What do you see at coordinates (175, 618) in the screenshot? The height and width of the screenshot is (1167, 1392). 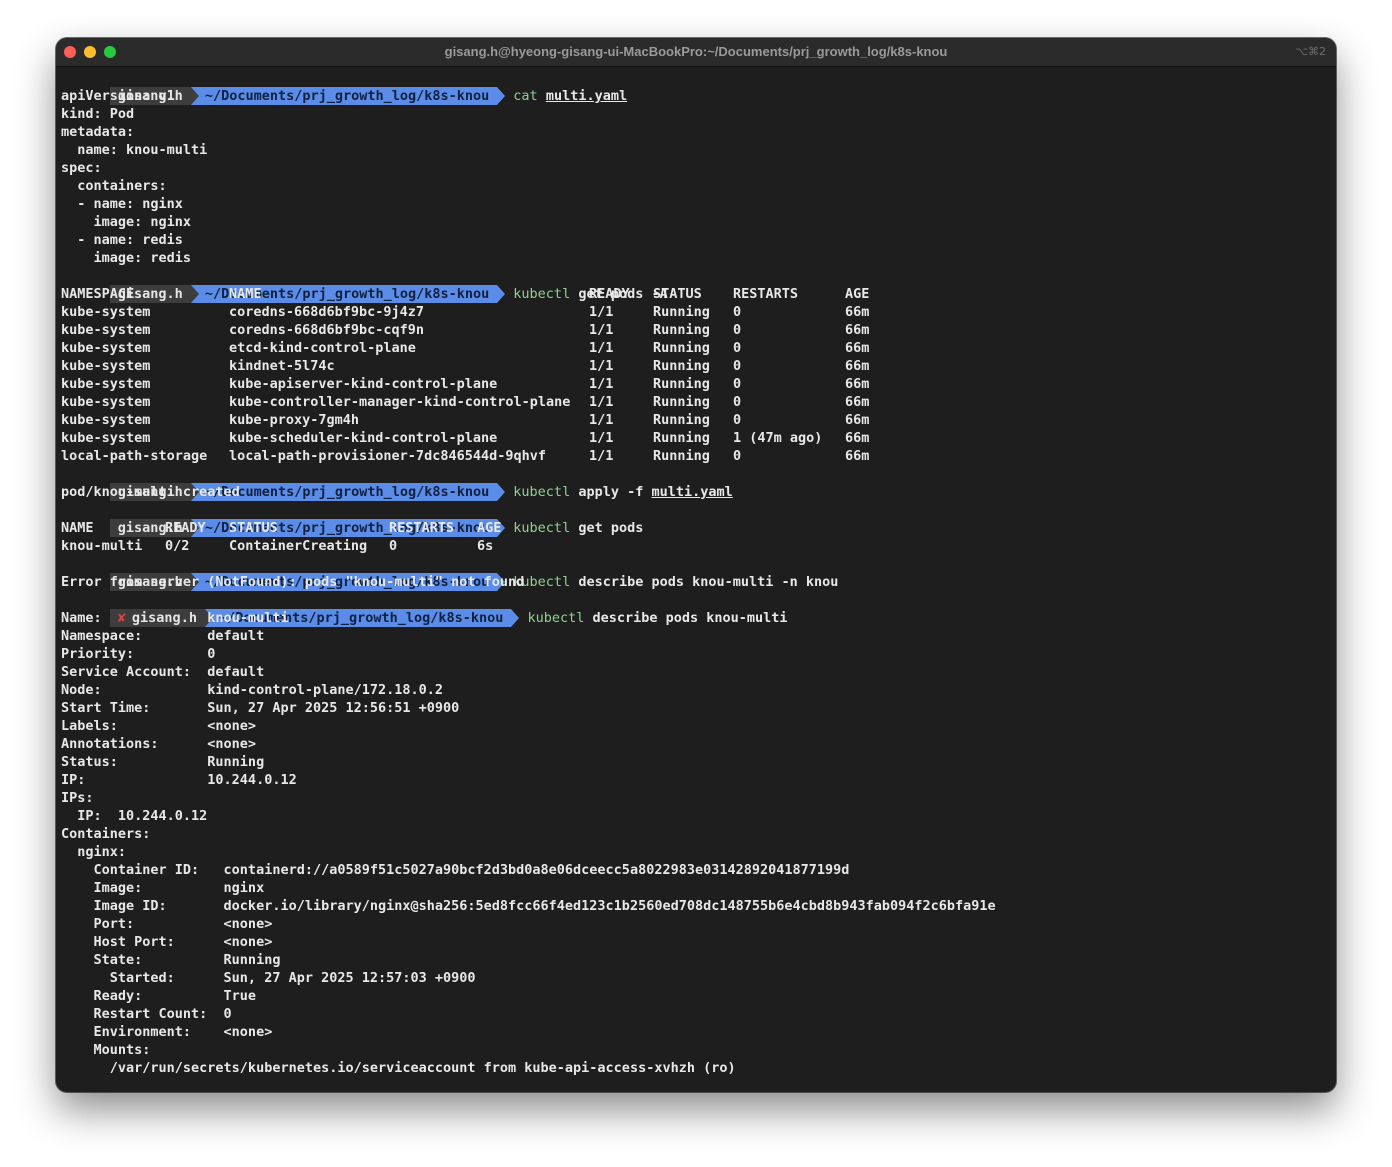 I see `describe-line: Name: knou-multi` at bounding box center [175, 618].